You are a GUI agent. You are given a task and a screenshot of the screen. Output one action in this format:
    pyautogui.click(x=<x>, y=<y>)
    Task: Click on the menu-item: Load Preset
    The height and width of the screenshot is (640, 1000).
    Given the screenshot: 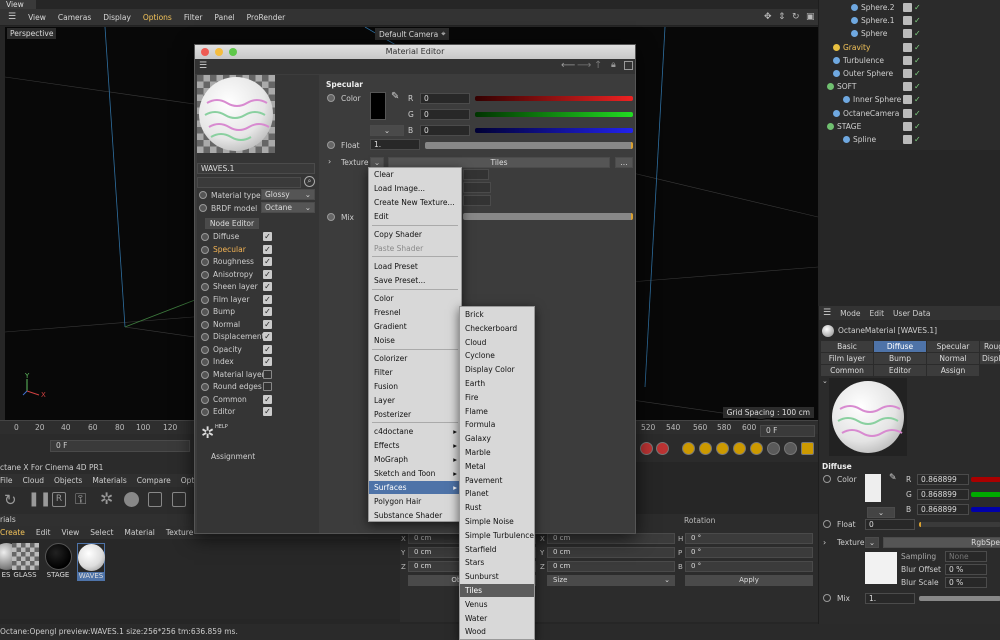 What is the action you would take?
    pyautogui.click(x=415, y=266)
    